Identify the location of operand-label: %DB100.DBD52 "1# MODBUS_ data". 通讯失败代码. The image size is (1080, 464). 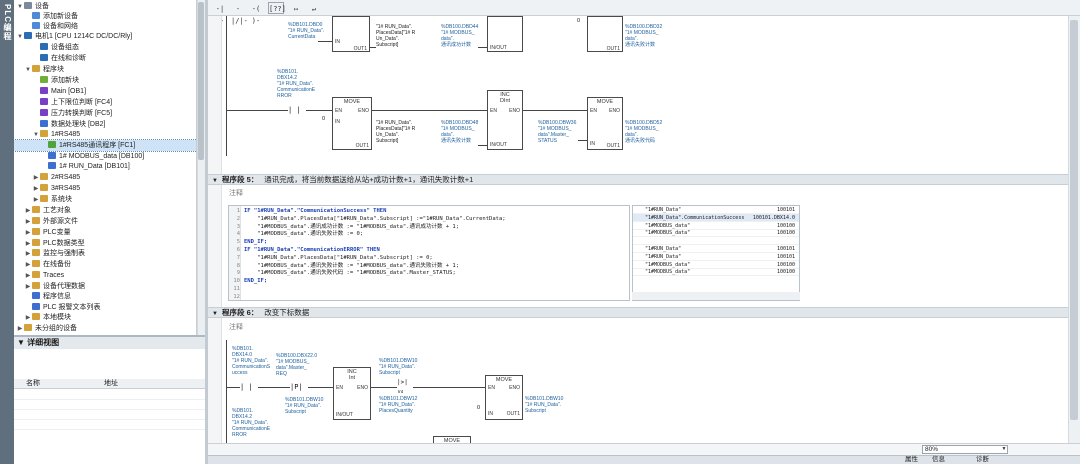
(643, 132).